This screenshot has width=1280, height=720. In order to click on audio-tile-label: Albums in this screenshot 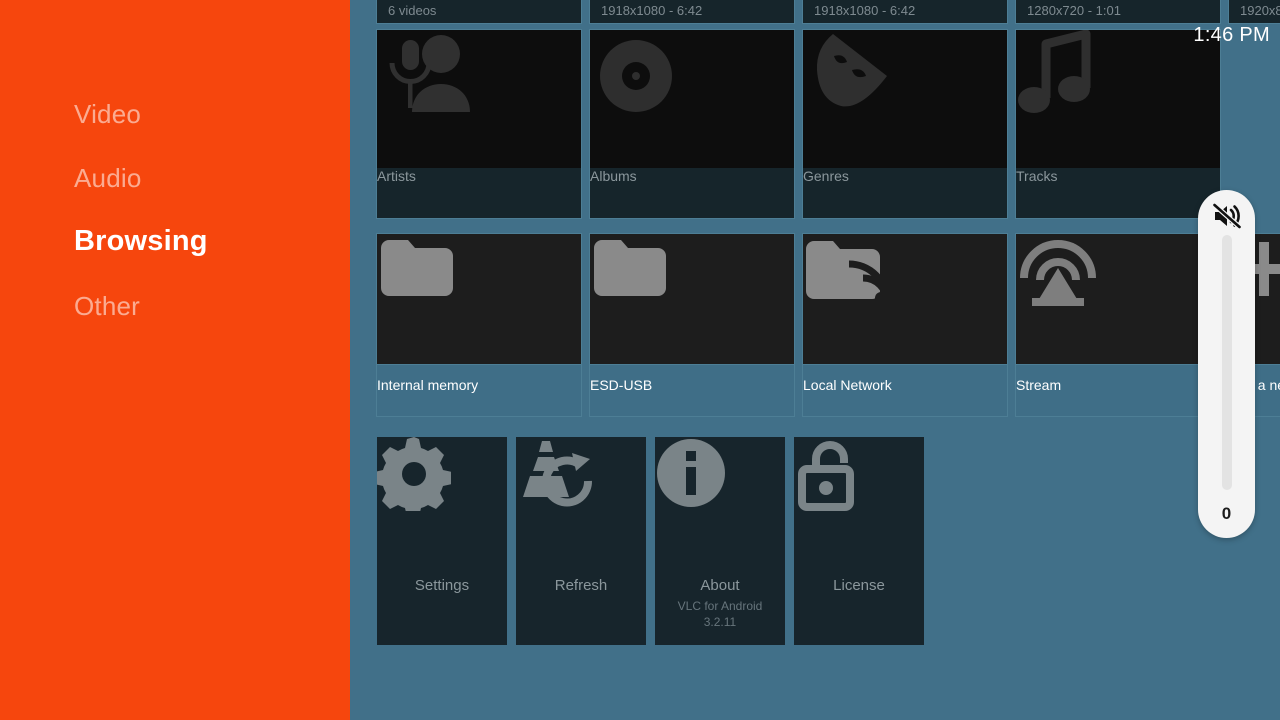, I will do `click(613, 176)`.